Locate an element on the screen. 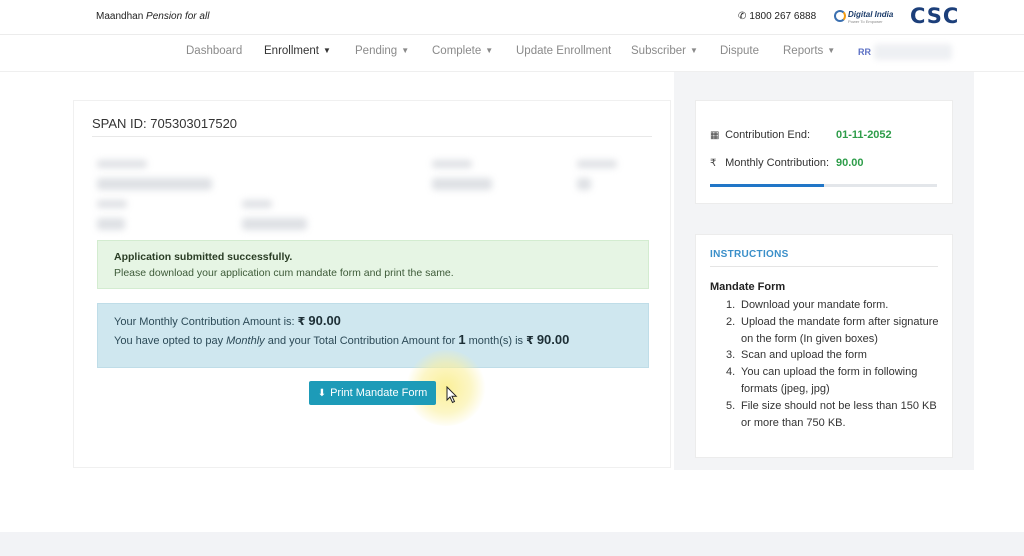 The width and height of the screenshot is (1024, 556). user-initials-icon: RR is located at coordinates (864, 52).